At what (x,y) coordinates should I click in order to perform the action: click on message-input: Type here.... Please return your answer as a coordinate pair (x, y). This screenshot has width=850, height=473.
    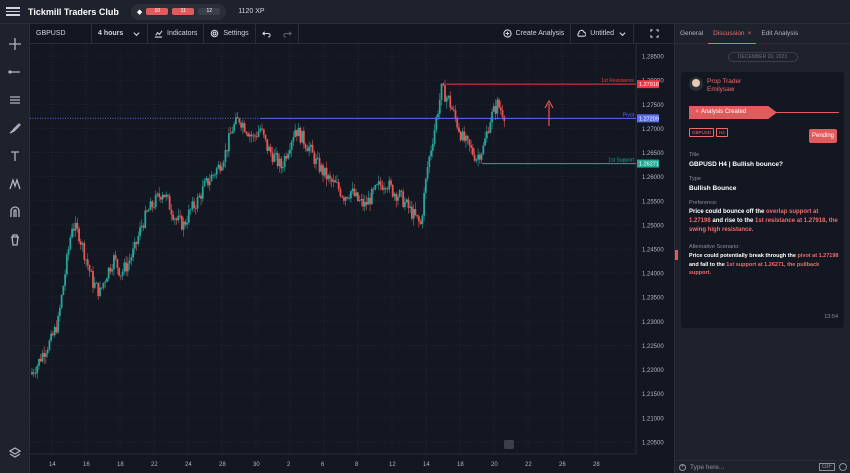
    Looking at the image, I should click on (707, 467).